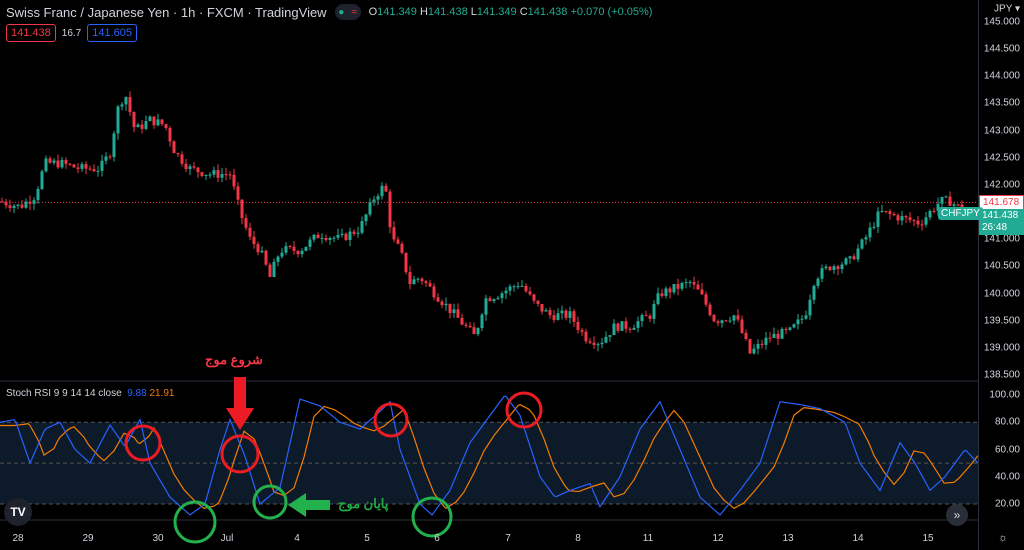  Describe the element at coordinates (1007, 9) in the screenshot. I see `currency-select: JPY ▾` at that location.